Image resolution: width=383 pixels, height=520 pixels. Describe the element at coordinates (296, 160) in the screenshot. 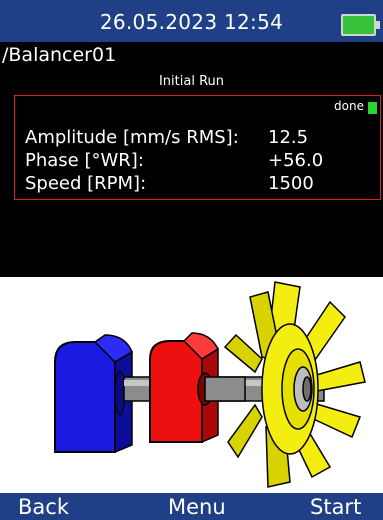

I see `phase-value: +56.0` at that location.